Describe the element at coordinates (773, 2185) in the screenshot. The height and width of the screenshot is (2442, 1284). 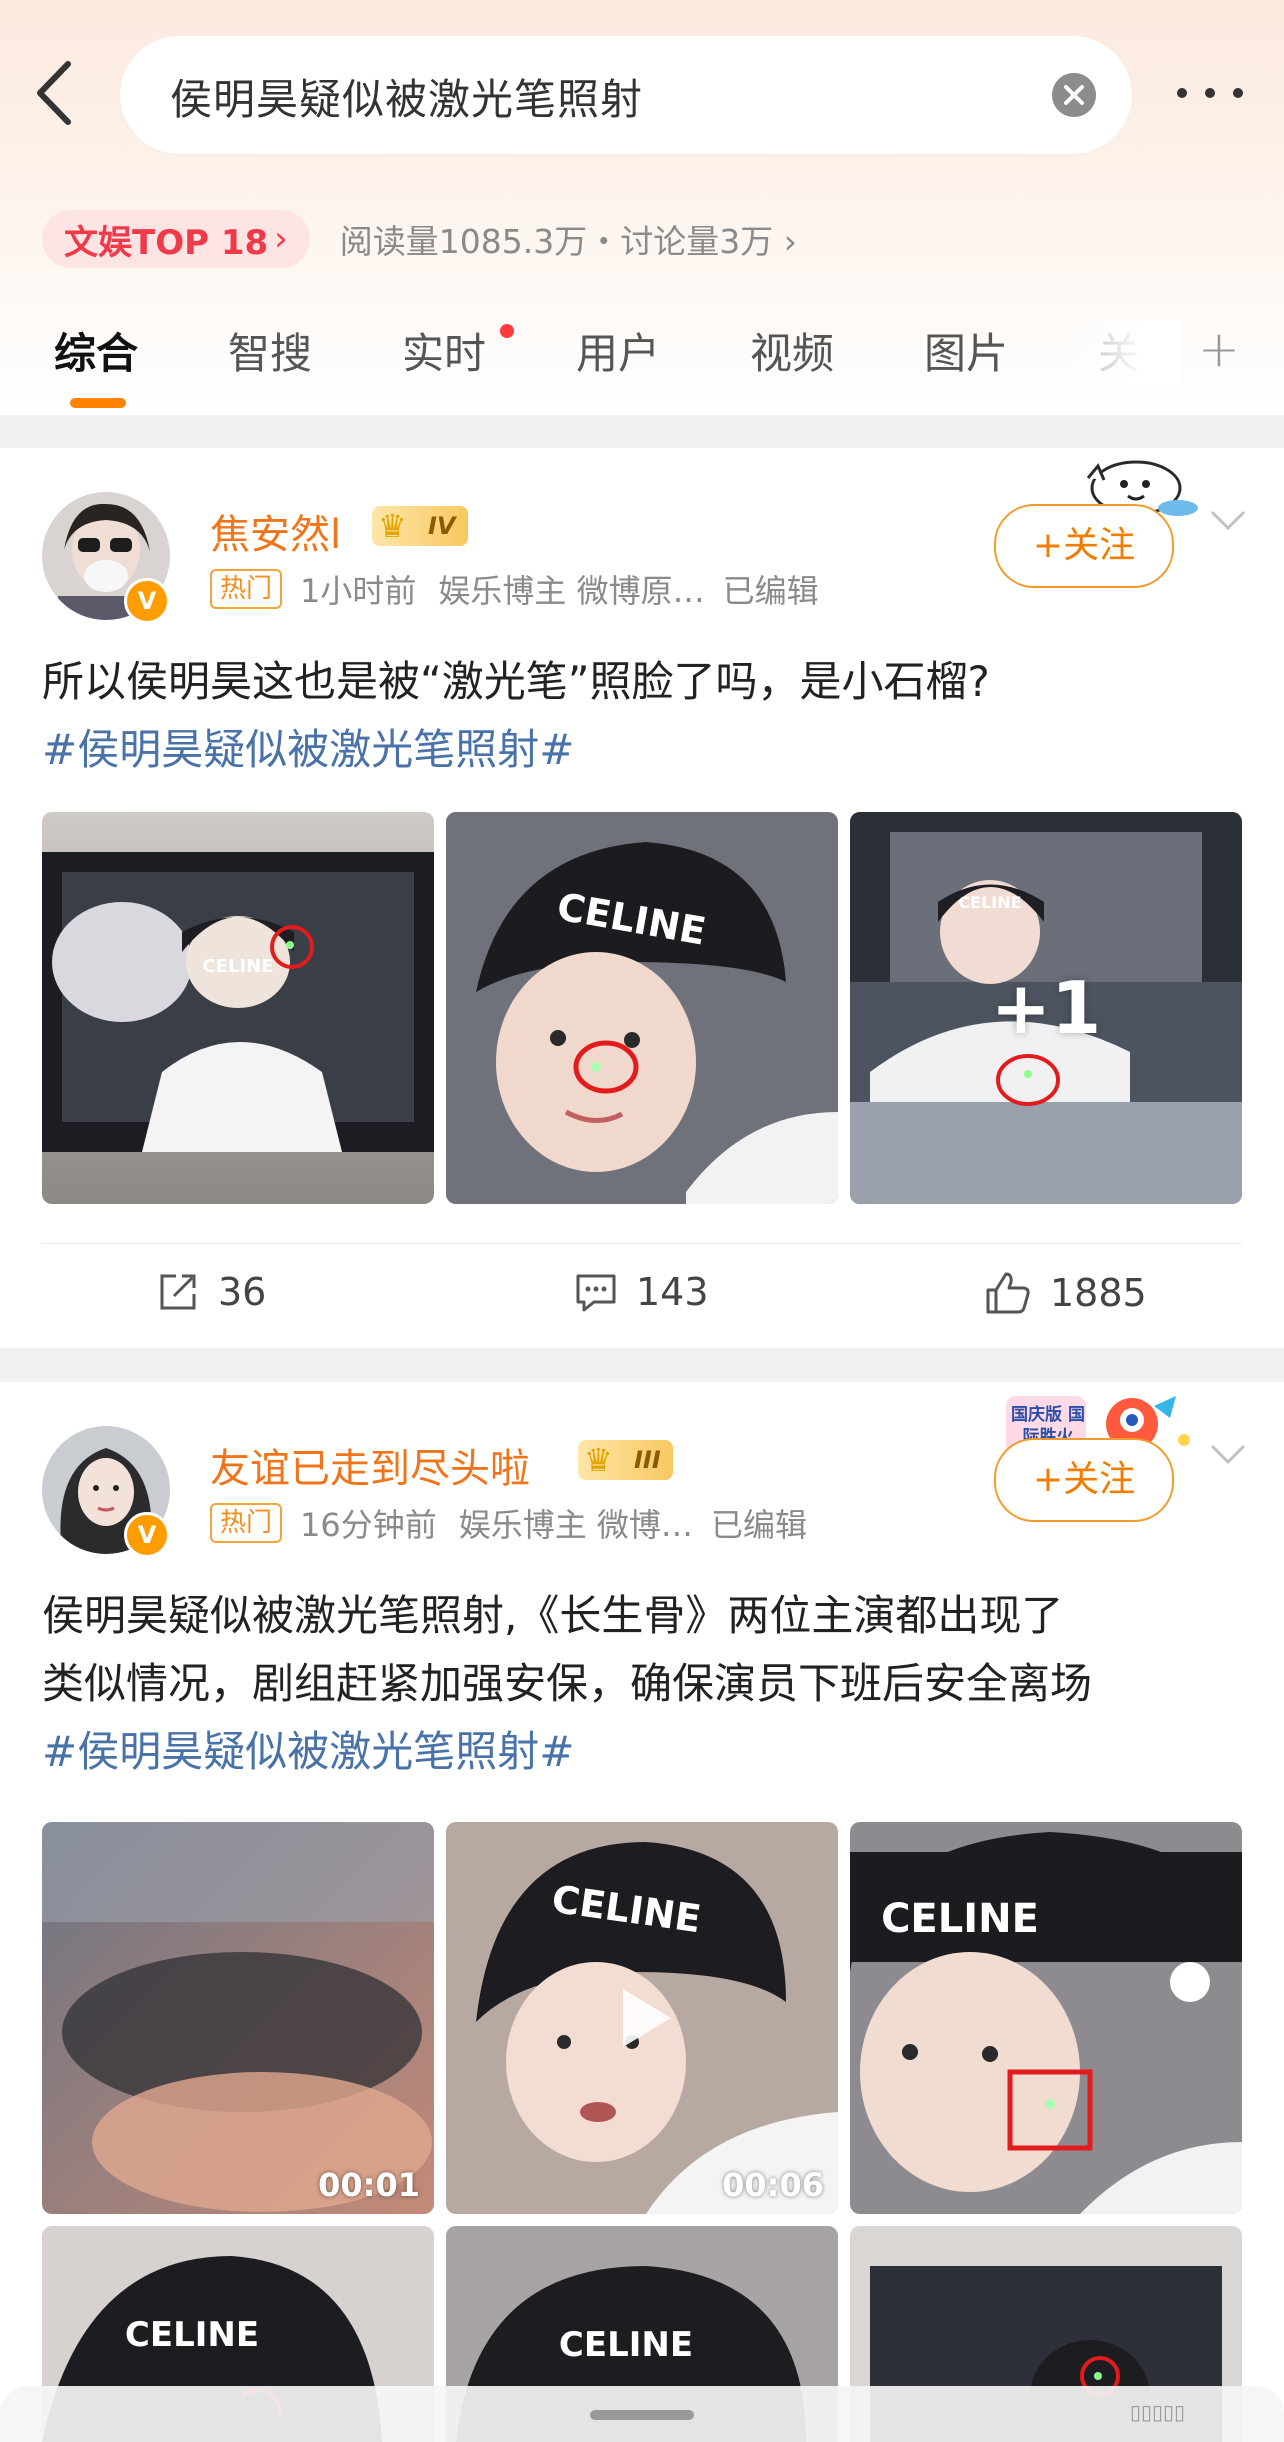
I see `video-duration: 00:06` at that location.